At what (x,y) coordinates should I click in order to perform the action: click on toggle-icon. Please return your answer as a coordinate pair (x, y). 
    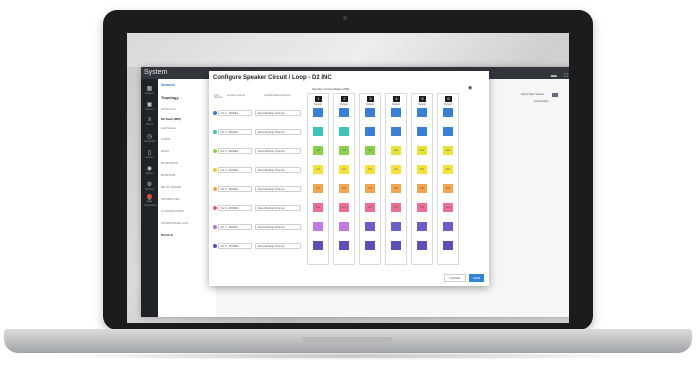
    Looking at the image, I should click on (555, 95).